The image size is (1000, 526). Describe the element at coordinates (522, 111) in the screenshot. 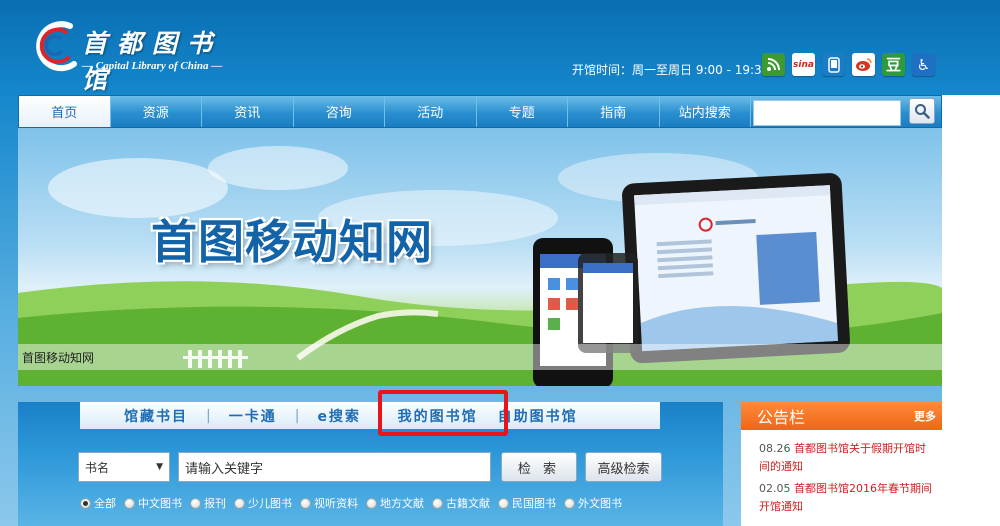

I see `nav-topics: 专题` at that location.